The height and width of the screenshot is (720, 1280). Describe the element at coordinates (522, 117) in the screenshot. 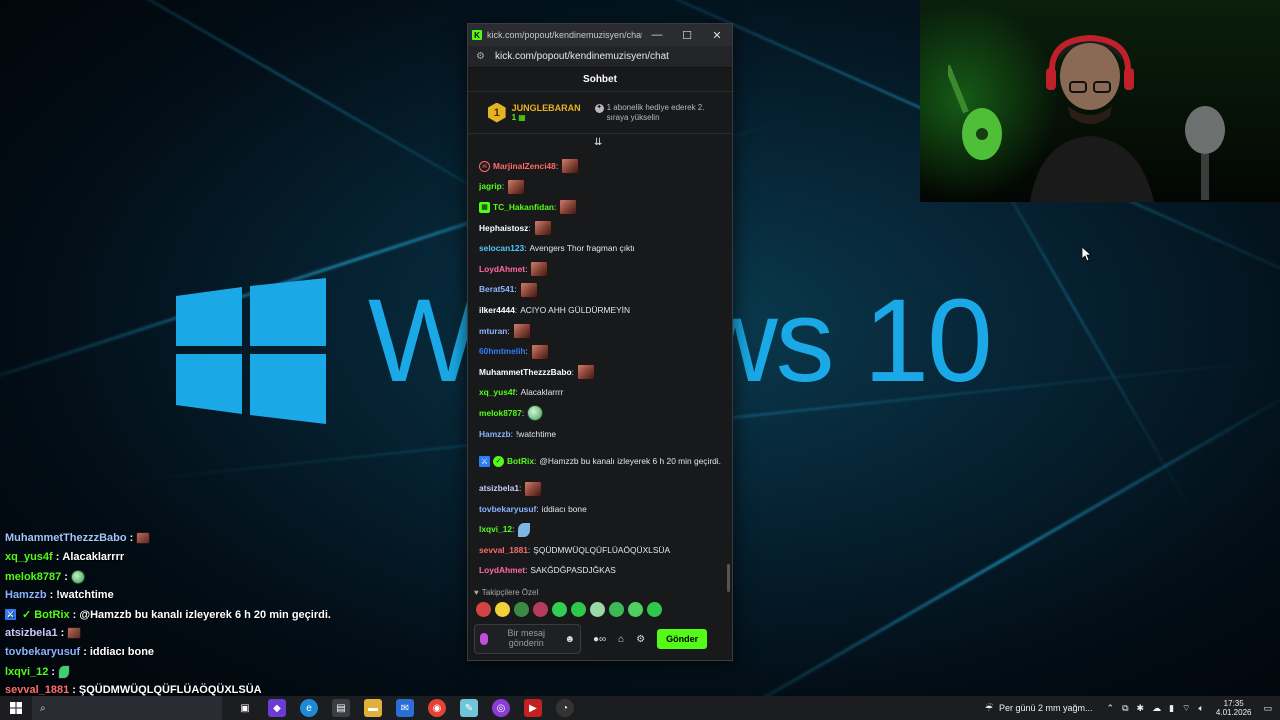

I see `gift-count-icon: ▦` at that location.